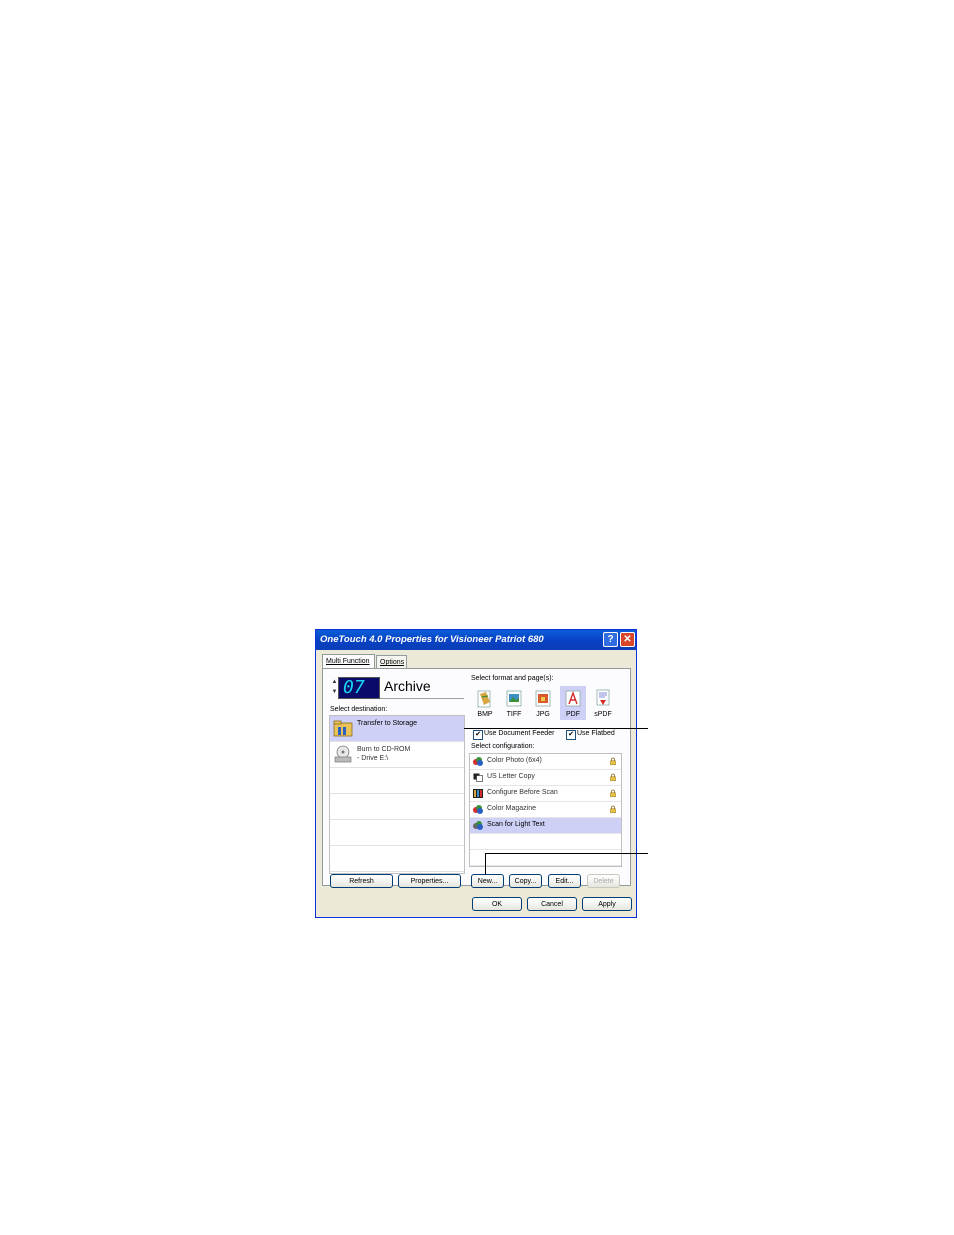 The width and height of the screenshot is (954, 1235). Describe the element at coordinates (384, 749) in the screenshot. I see `destination-label: Burn to CD-ROM` at that location.